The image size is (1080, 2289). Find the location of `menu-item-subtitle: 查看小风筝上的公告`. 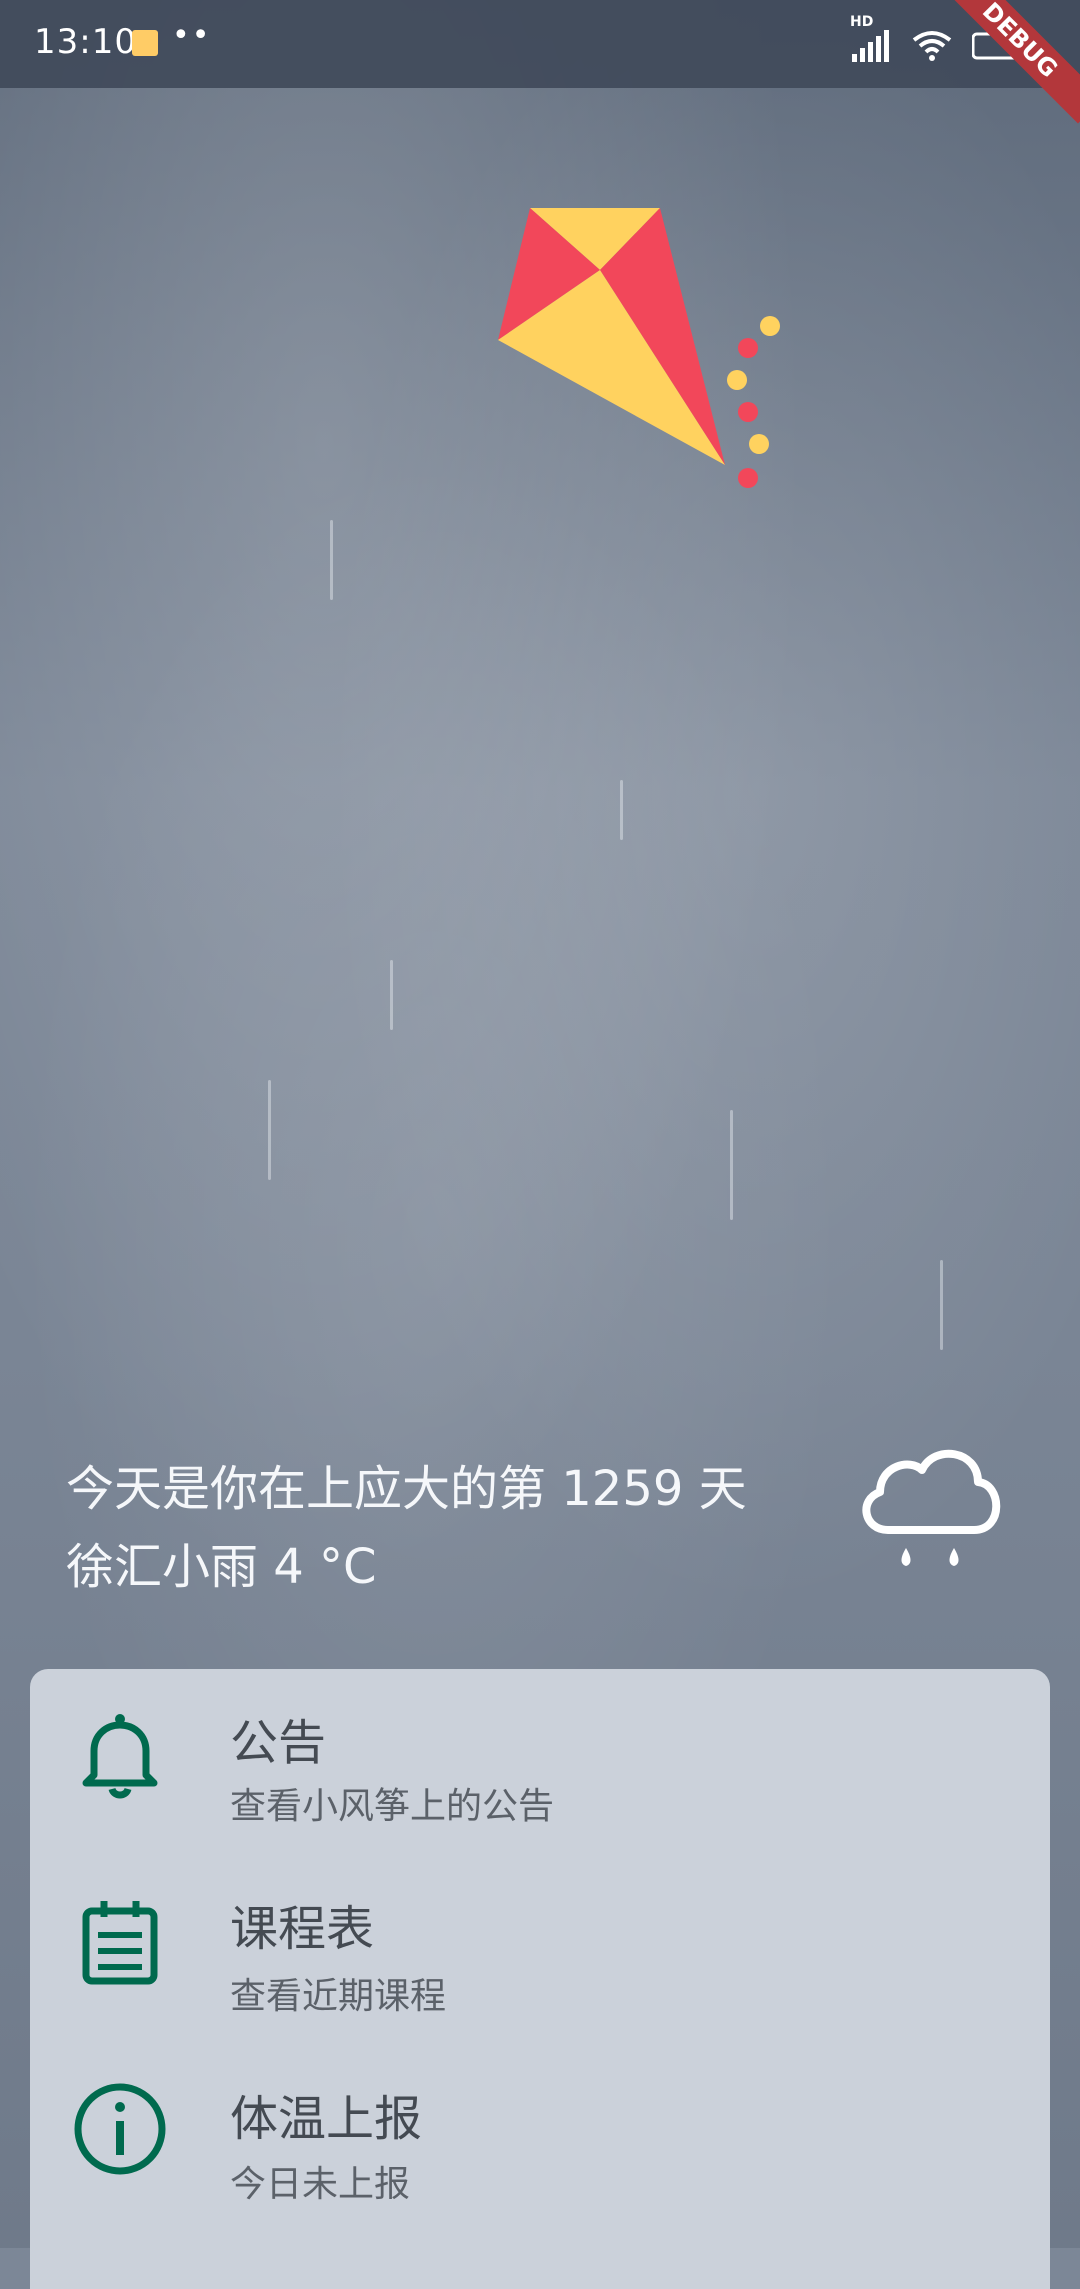

menu-item-subtitle: 查看小风筝上的公告 is located at coordinates (392, 1806).